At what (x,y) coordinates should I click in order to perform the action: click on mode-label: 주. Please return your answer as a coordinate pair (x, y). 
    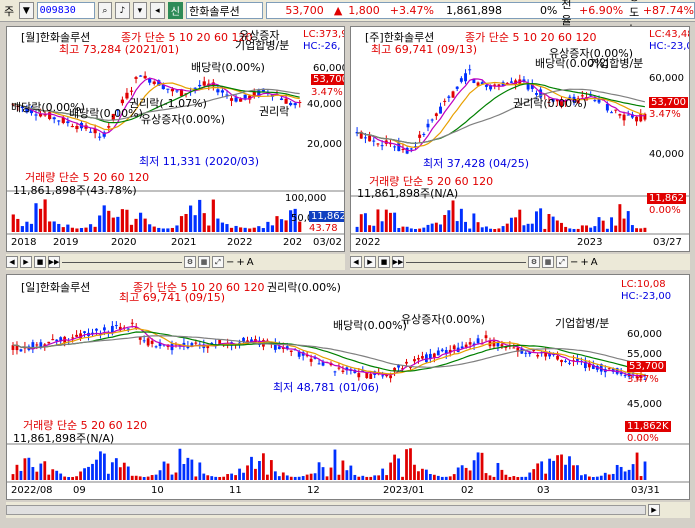
    Looking at the image, I should click on (9, 11).